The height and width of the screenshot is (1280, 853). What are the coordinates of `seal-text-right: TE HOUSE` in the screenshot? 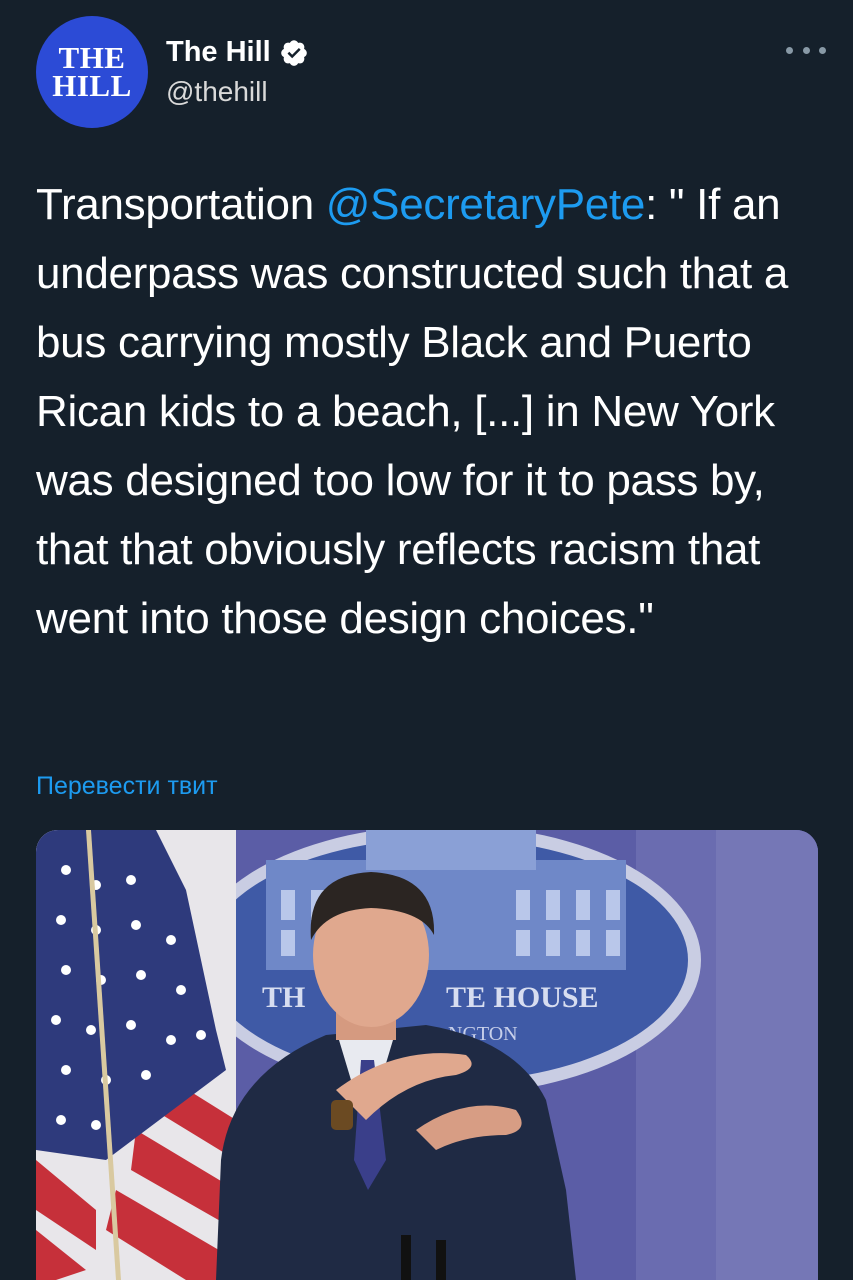 It's located at (522, 997).